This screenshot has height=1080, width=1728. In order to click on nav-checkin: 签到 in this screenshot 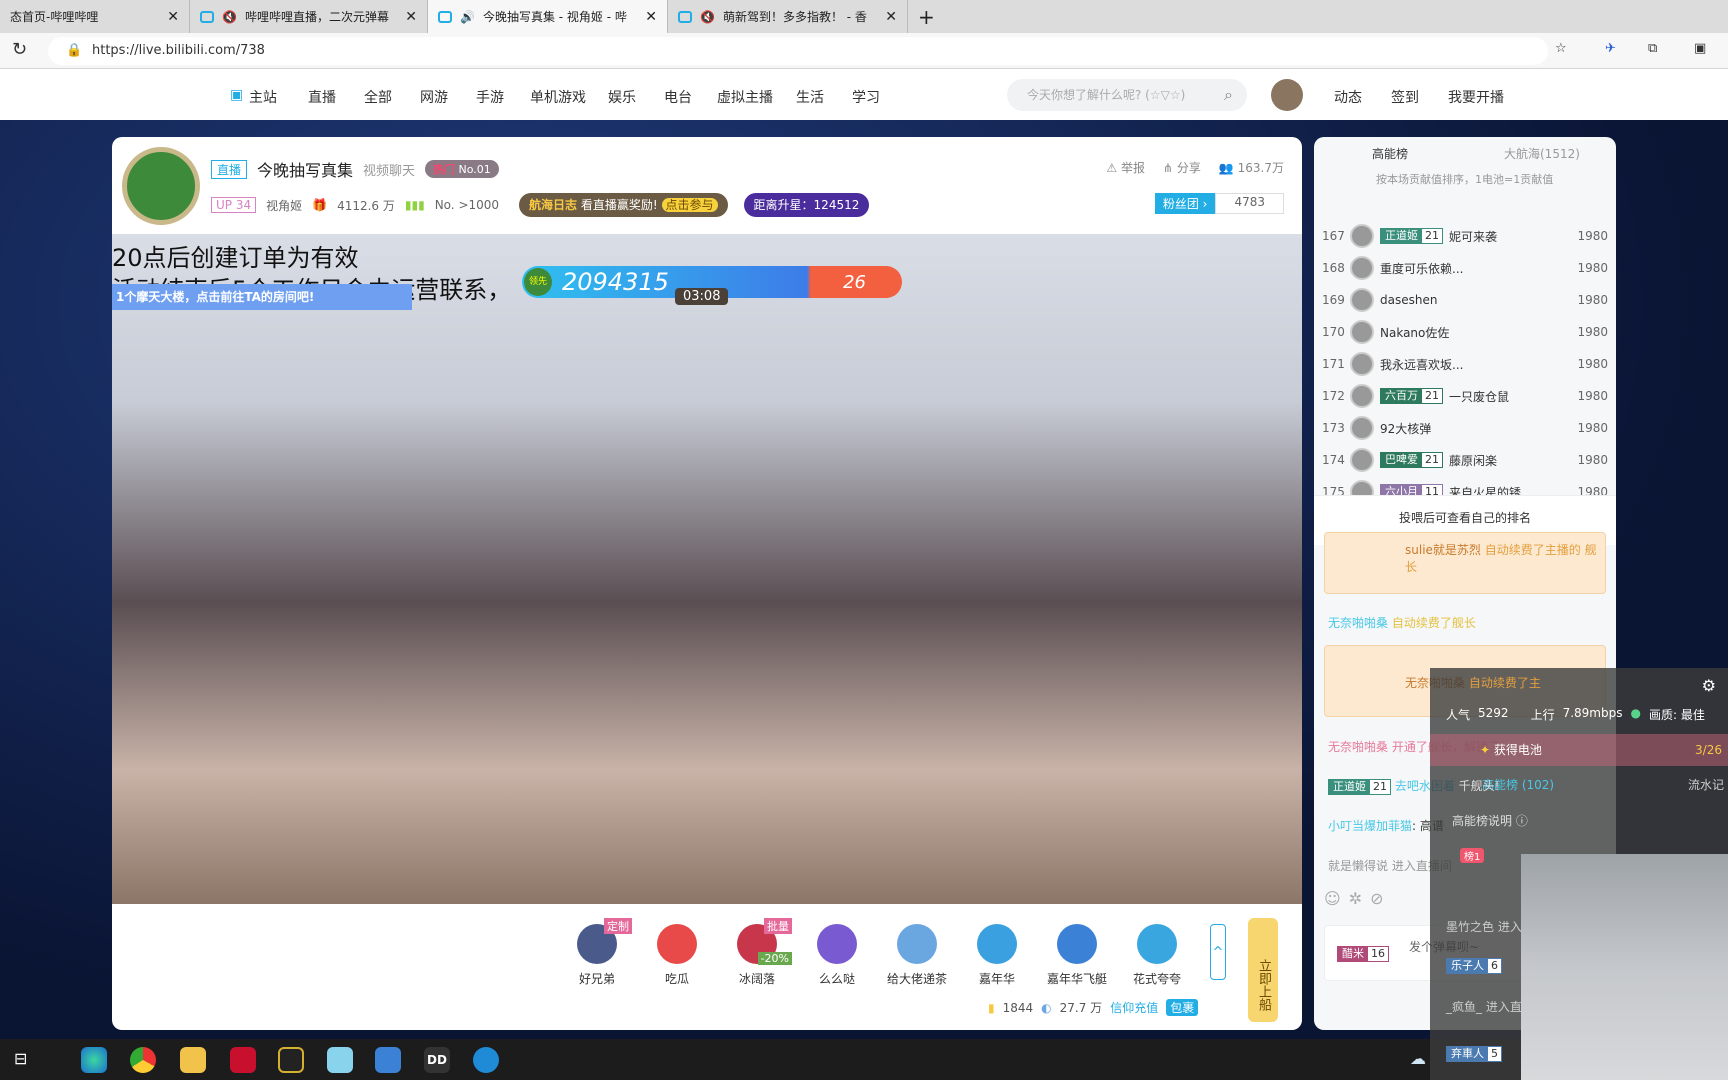, I will do `click(1405, 97)`.